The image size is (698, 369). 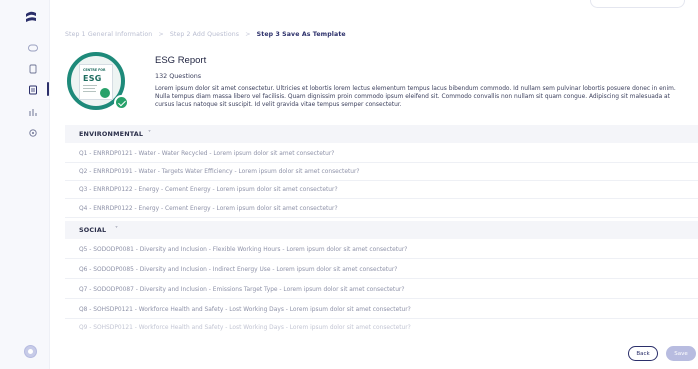 I want to click on badge-document: CENTRE FOR ESG, so click(x=96, y=82).